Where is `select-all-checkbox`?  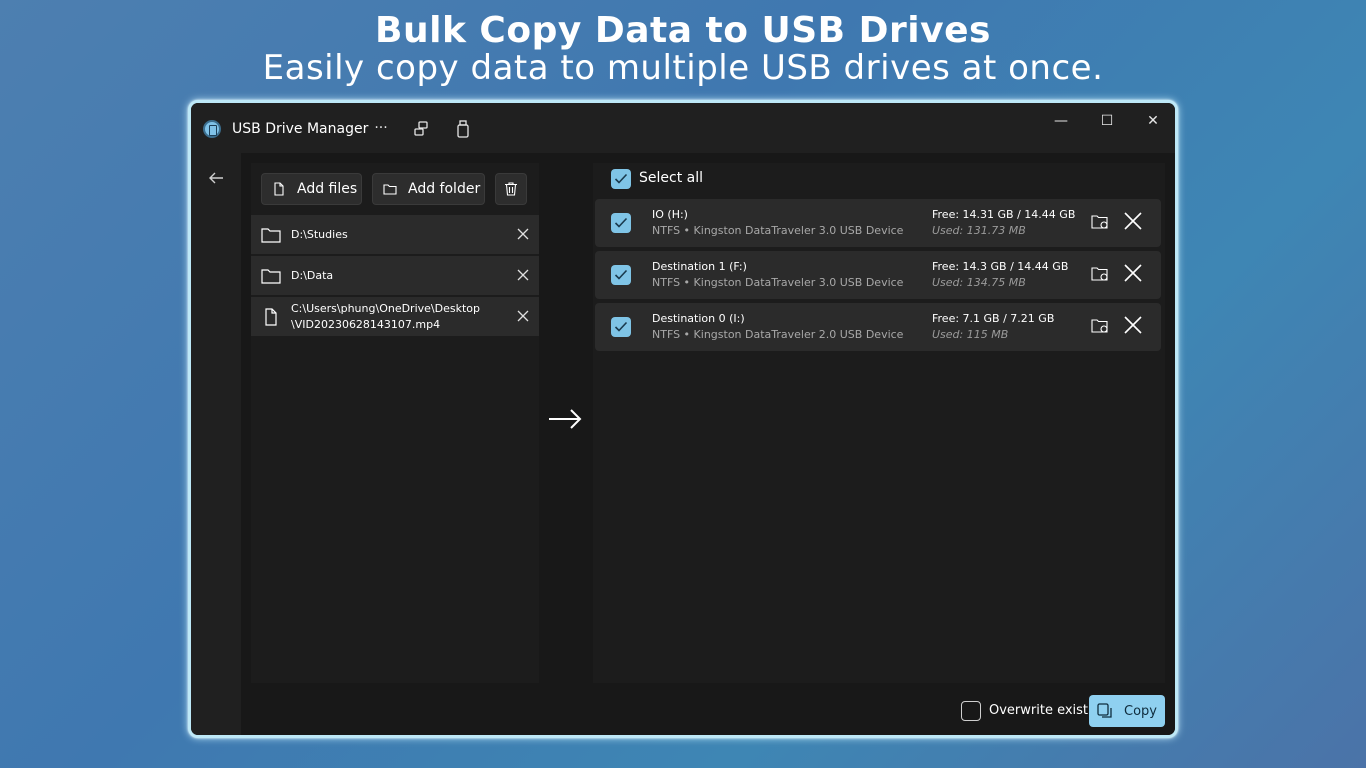 select-all-checkbox is located at coordinates (621, 179).